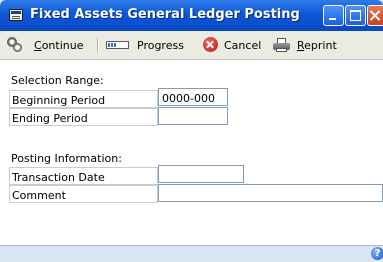  Describe the element at coordinates (117, 45) in the screenshot. I see `progress-bar-icon` at that location.